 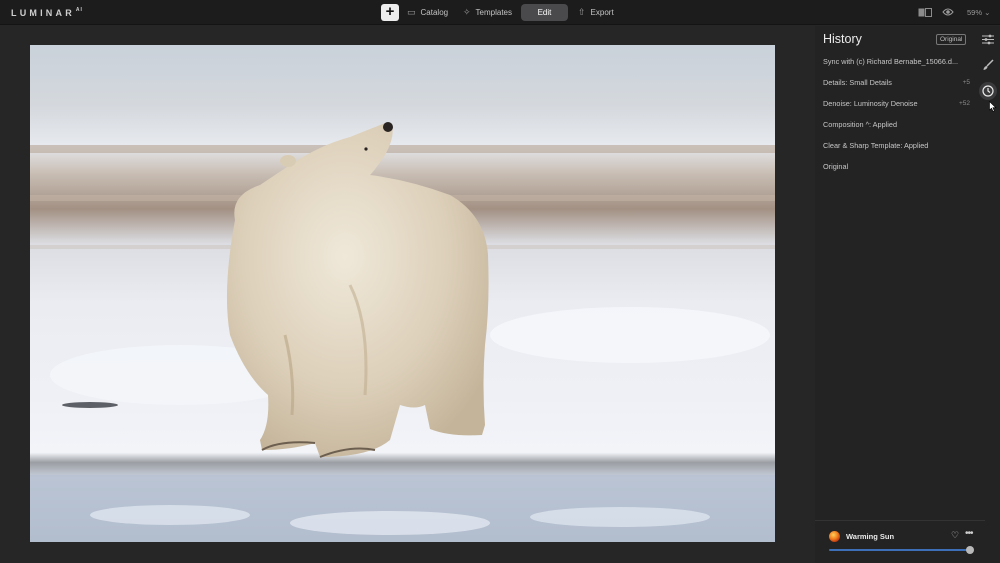 What do you see at coordinates (993, 106) in the screenshot?
I see `mouse-cursor-icon` at bounding box center [993, 106].